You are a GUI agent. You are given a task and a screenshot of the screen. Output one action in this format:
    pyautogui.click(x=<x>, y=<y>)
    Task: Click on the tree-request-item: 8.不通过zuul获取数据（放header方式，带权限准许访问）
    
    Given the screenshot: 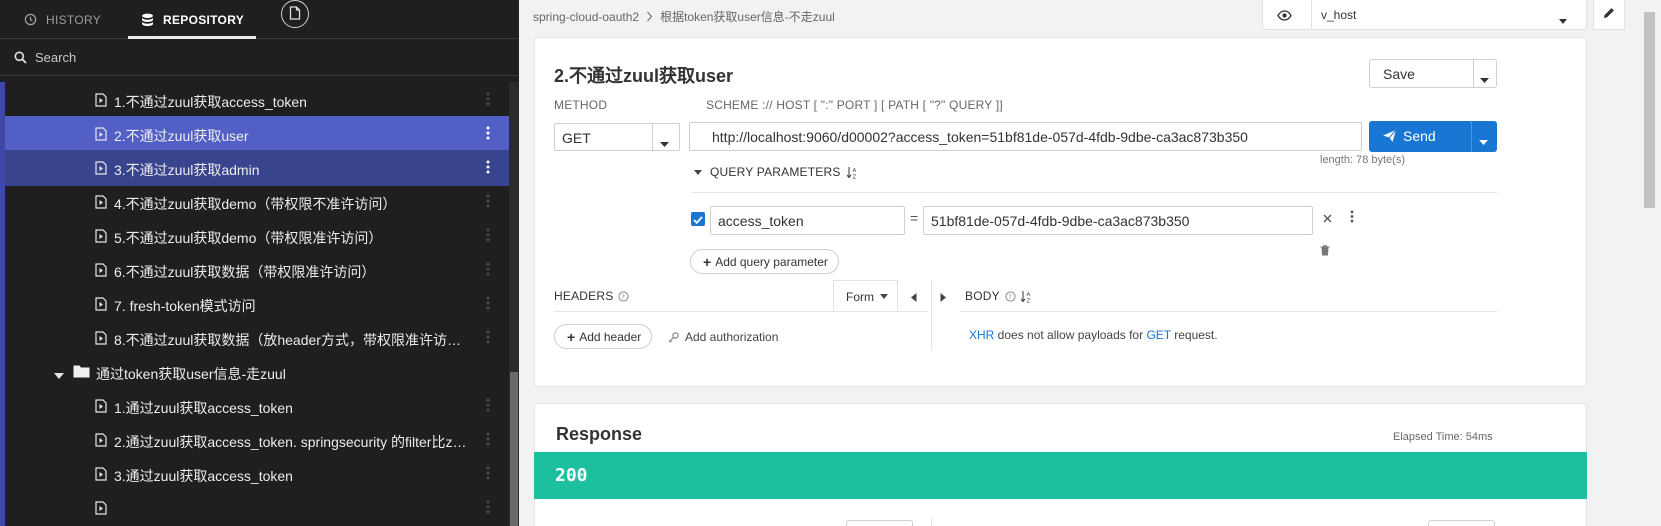 What is the action you would take?
    pyautogui.click(x=257, y=338)
    